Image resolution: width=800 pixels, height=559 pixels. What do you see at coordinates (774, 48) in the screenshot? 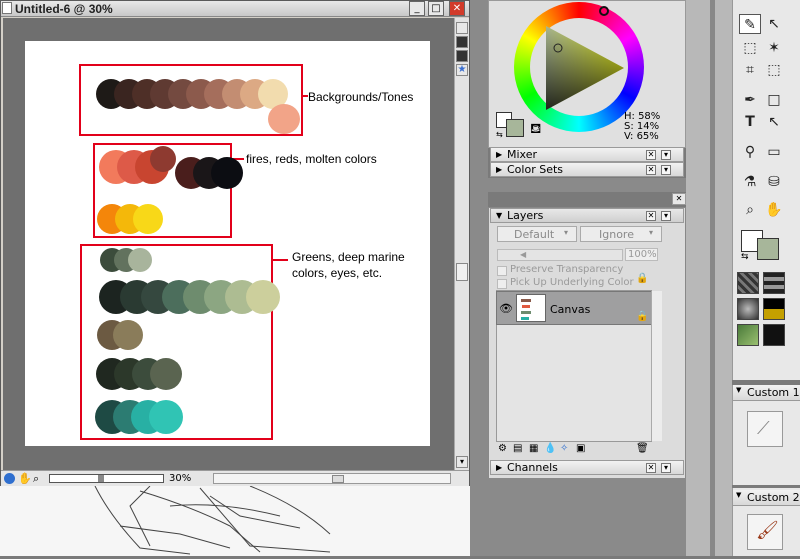
I see `magic-wand-icon: ✶` at bounding box center [774, 48].